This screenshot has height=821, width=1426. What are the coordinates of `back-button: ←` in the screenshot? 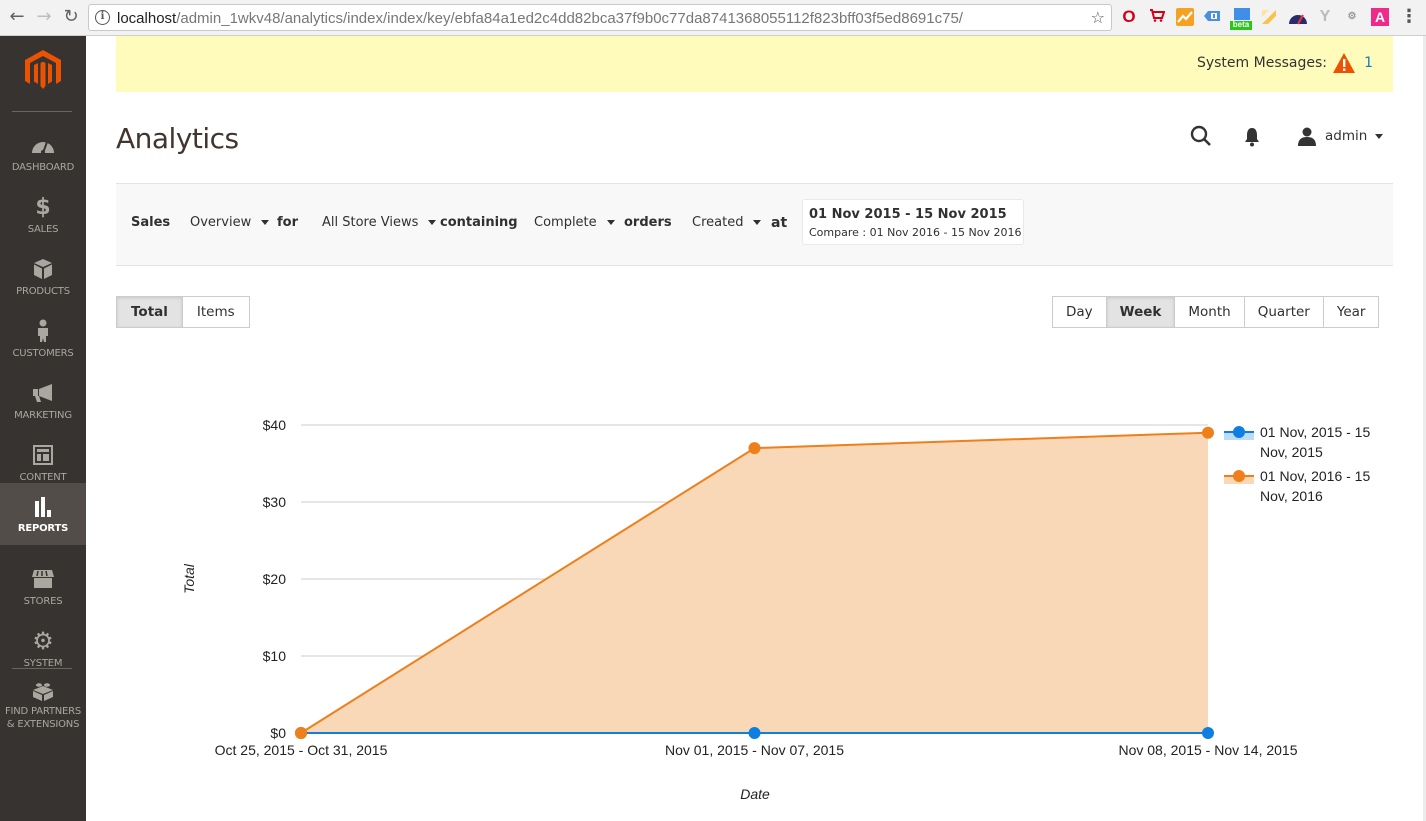 It's located at (17, 17).